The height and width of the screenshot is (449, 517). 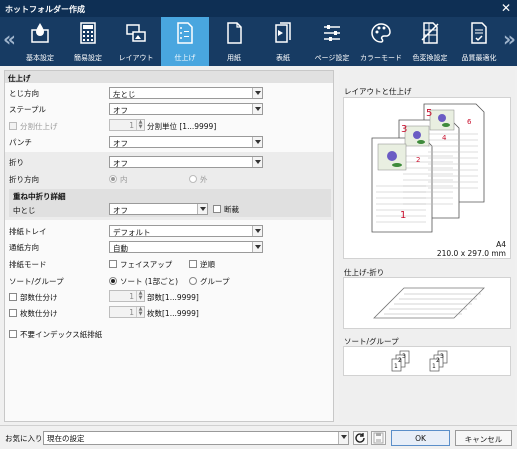 What do you see at coordinates (13, 334) in the screenshot?
I see `no-index-output-checkbox` at bounding box center [13, 334].